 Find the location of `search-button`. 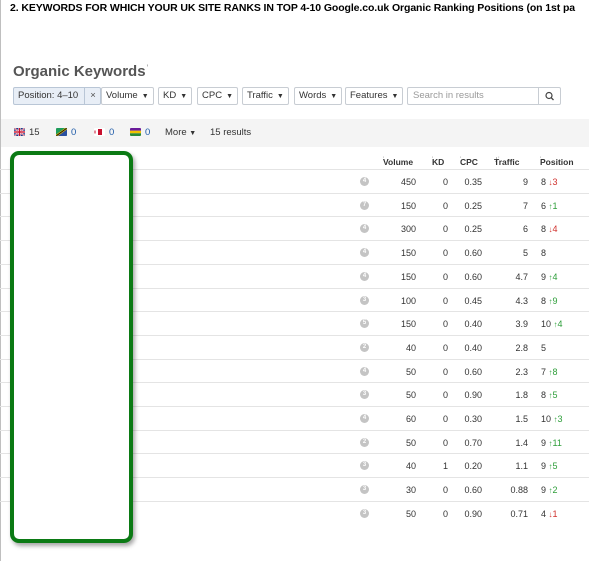

search-button is located at coordinates (549, 96).